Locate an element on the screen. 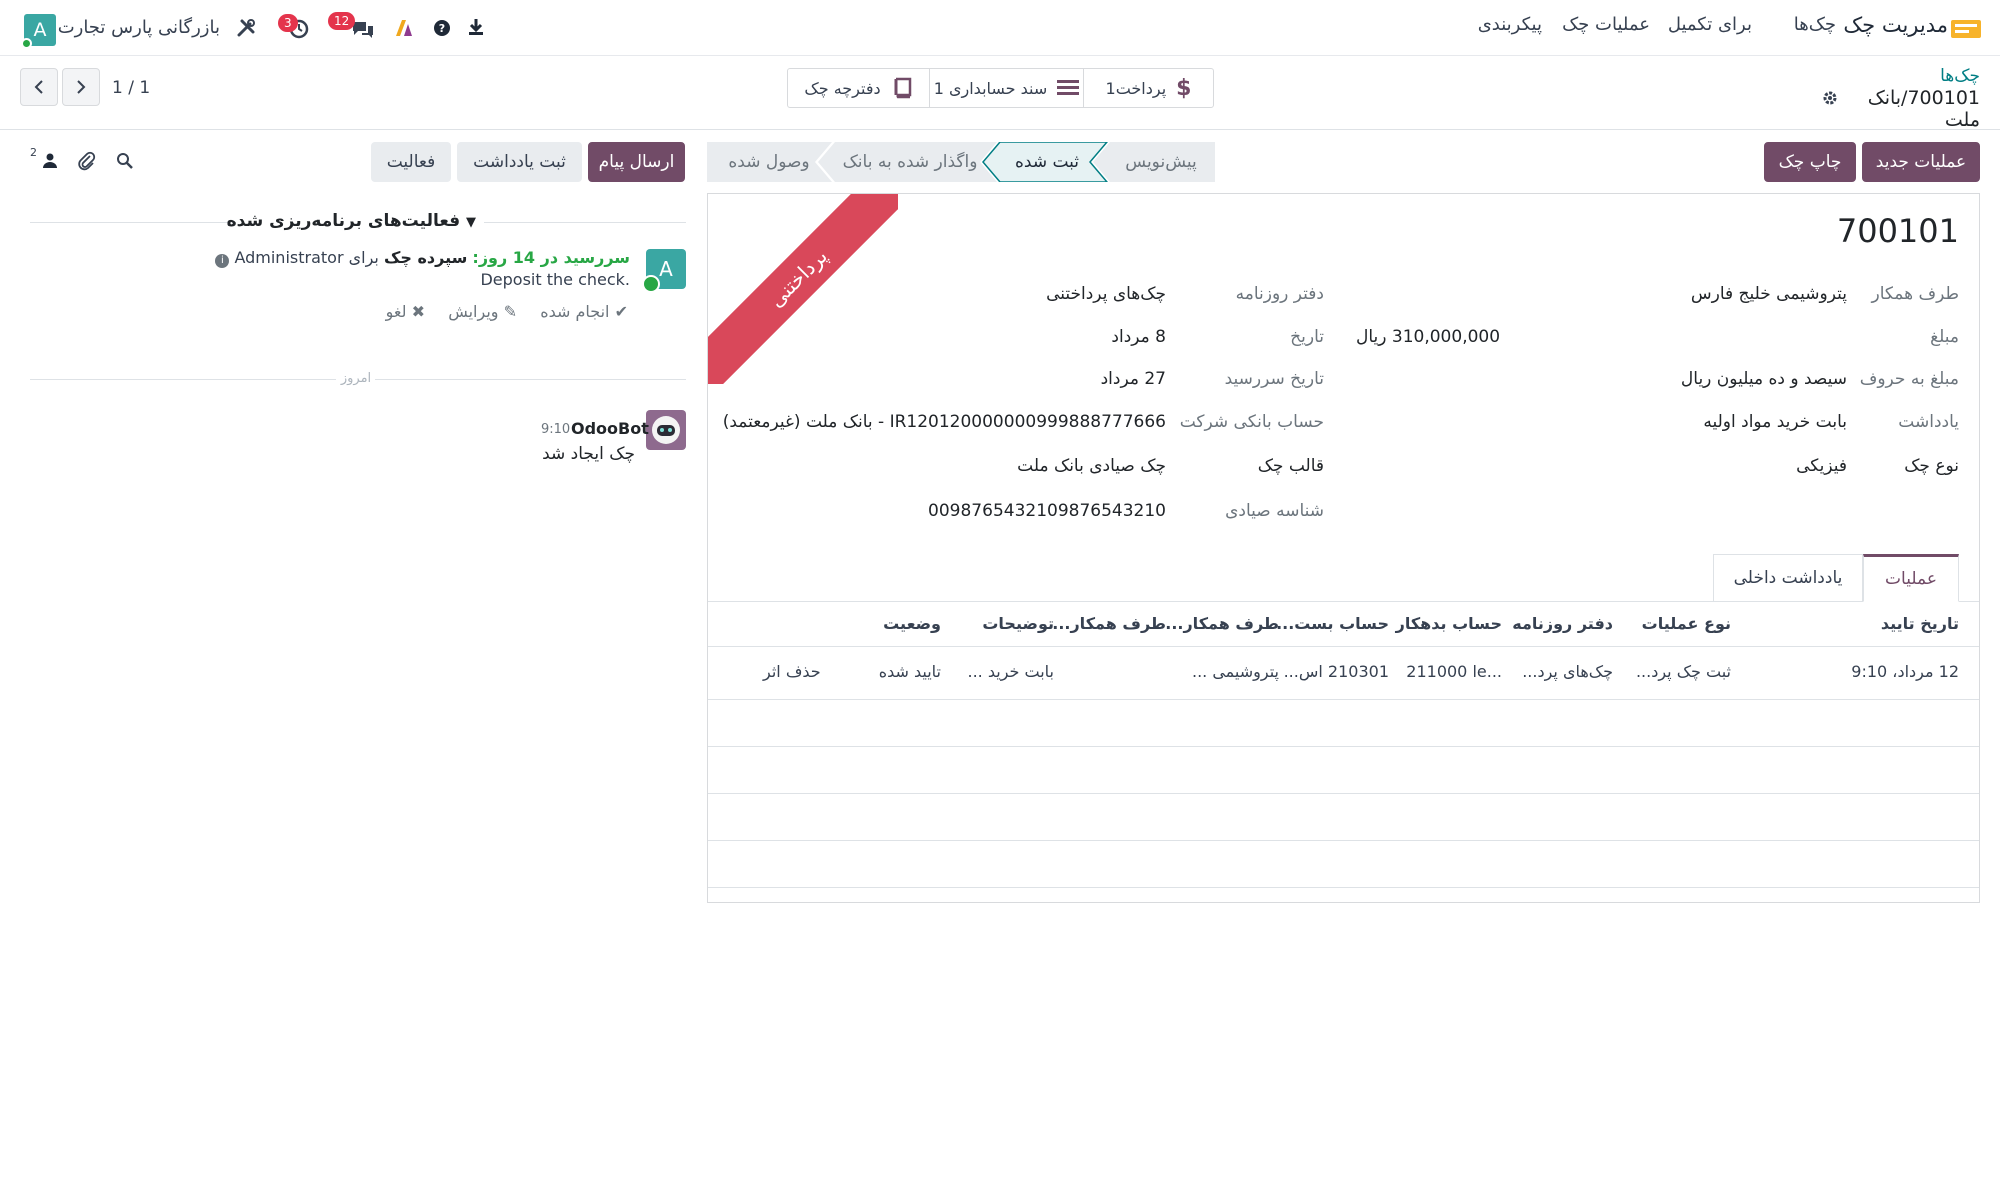 This screenshot has height=1188, width=2000. cell-confirm-date: 12 مرداد، 9:10 is located at coordinates (1905, 671).